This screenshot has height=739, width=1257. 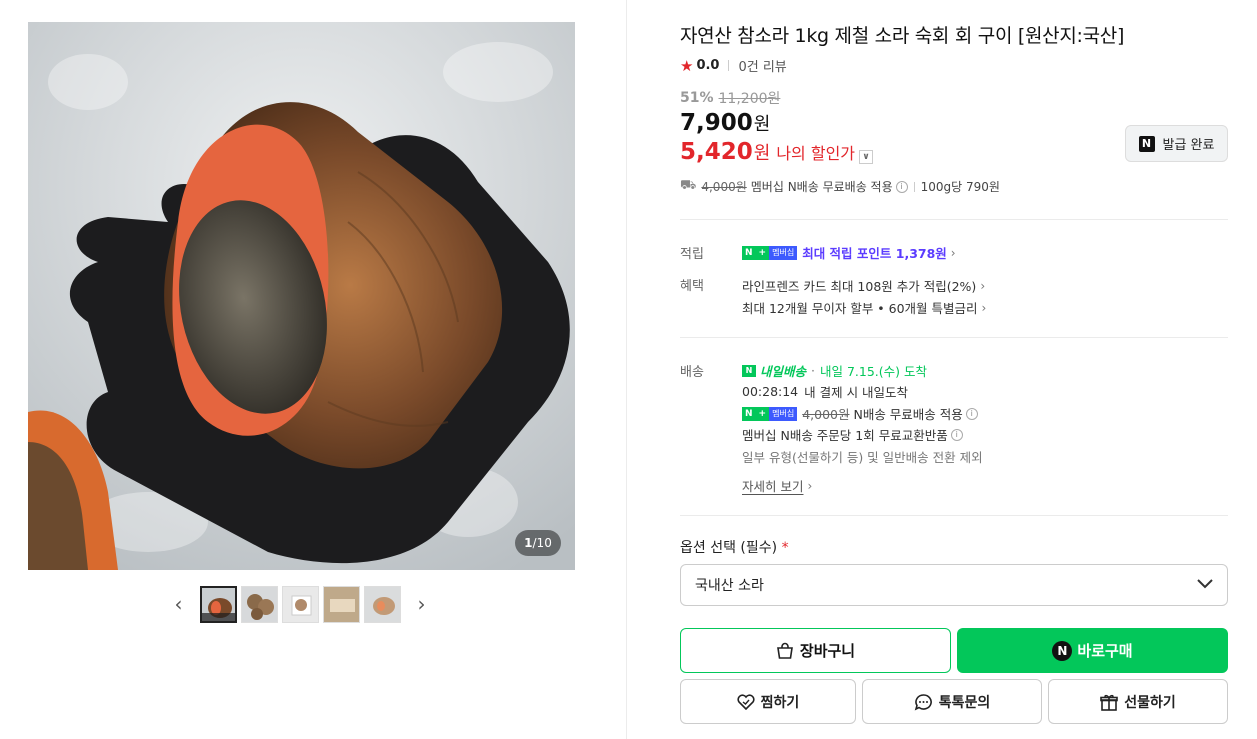 I want to click on benefit-installment-row: 최대 12개월 무이자 할부 • 60개월 특별금리 ›, so click(x=864, y=307).